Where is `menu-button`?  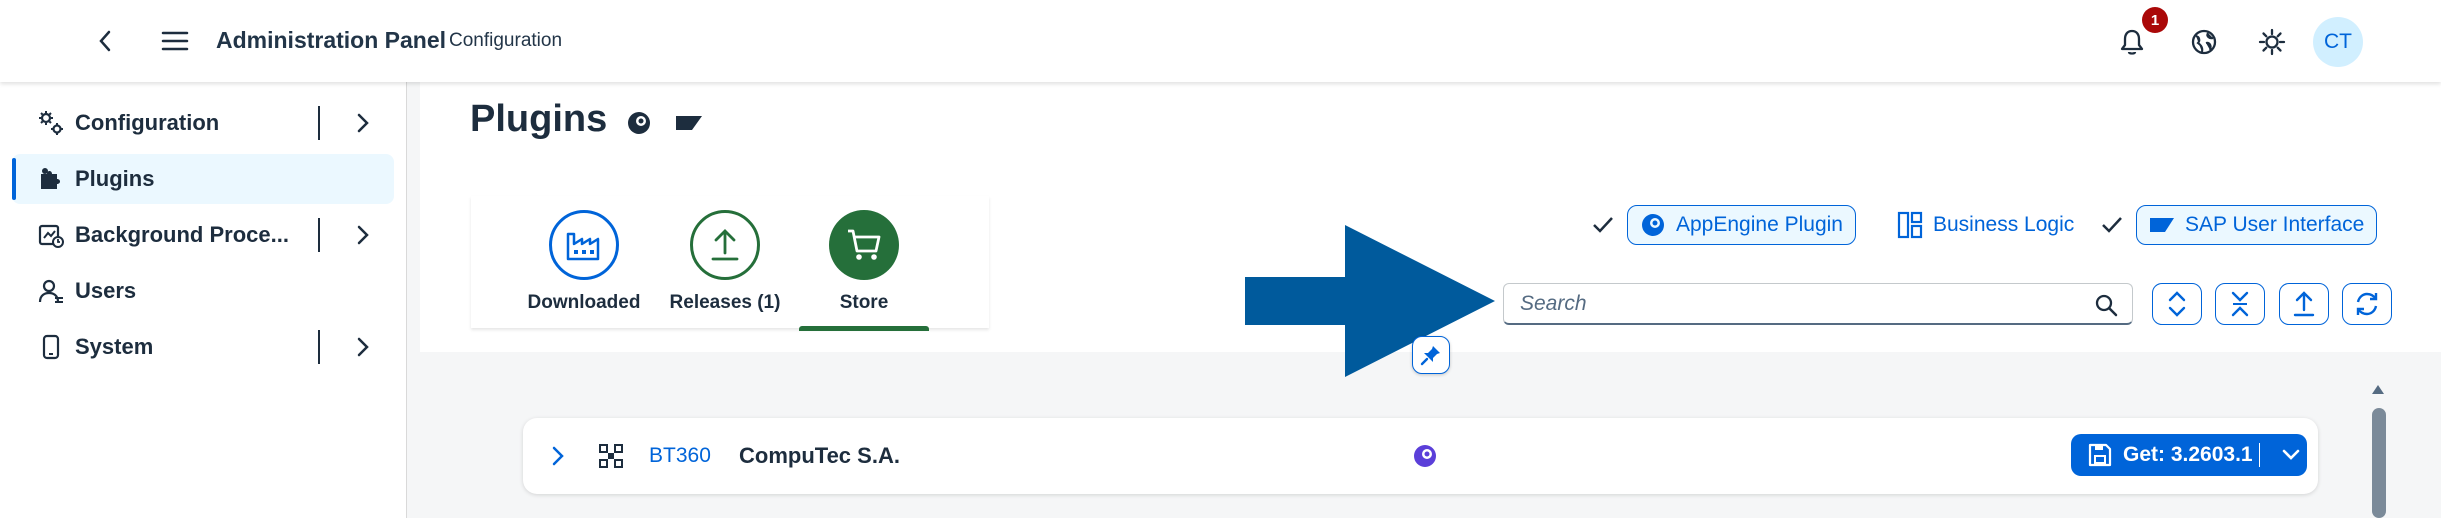
menu-button is located at coordinates (175, 41).